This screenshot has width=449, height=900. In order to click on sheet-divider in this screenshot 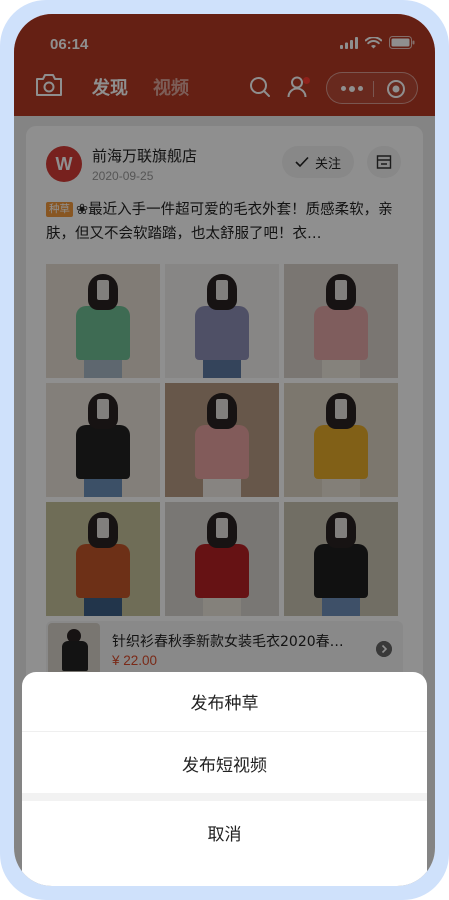, I will do `click(224, 797)`.